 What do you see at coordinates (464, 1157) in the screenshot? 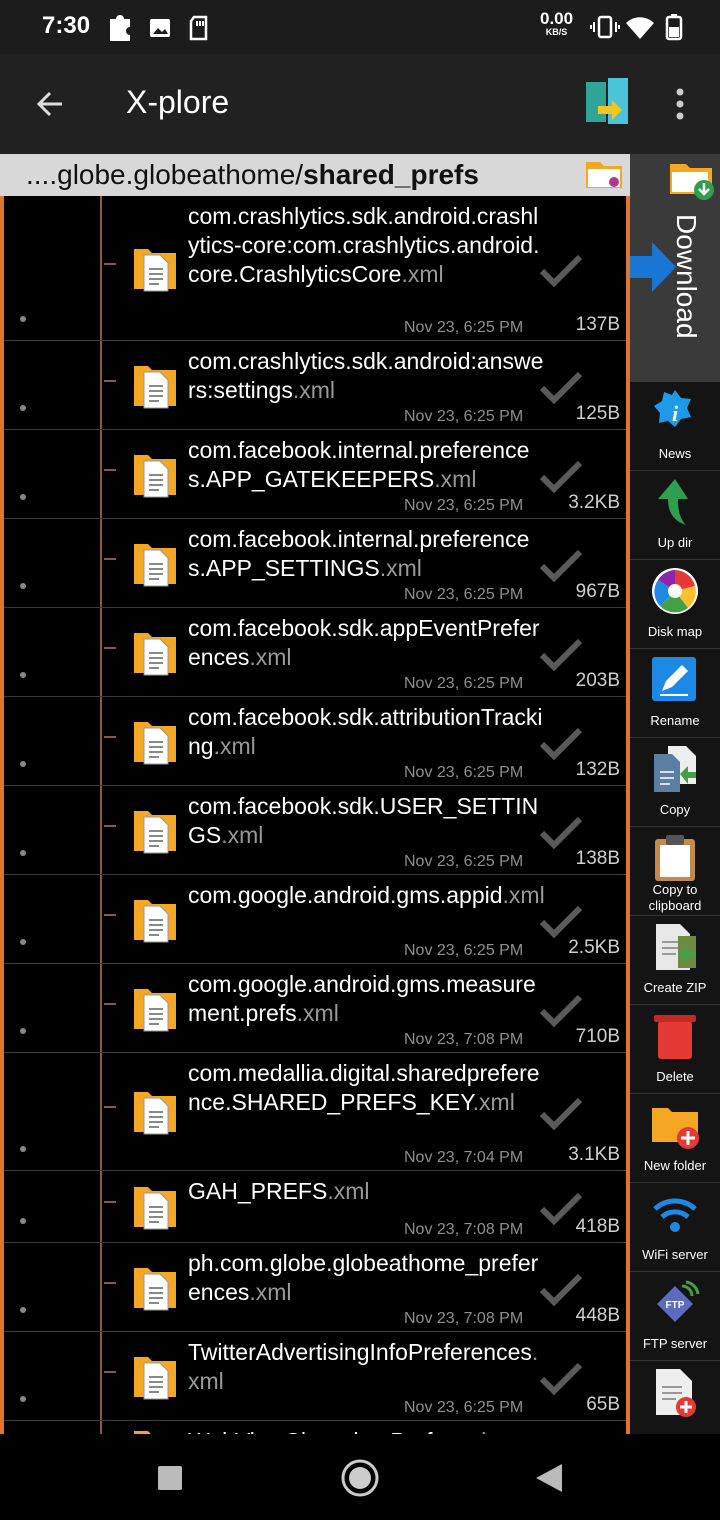
I see `file-date: Nov 23, 7:04 PM` at bounding box center [464, 1157].